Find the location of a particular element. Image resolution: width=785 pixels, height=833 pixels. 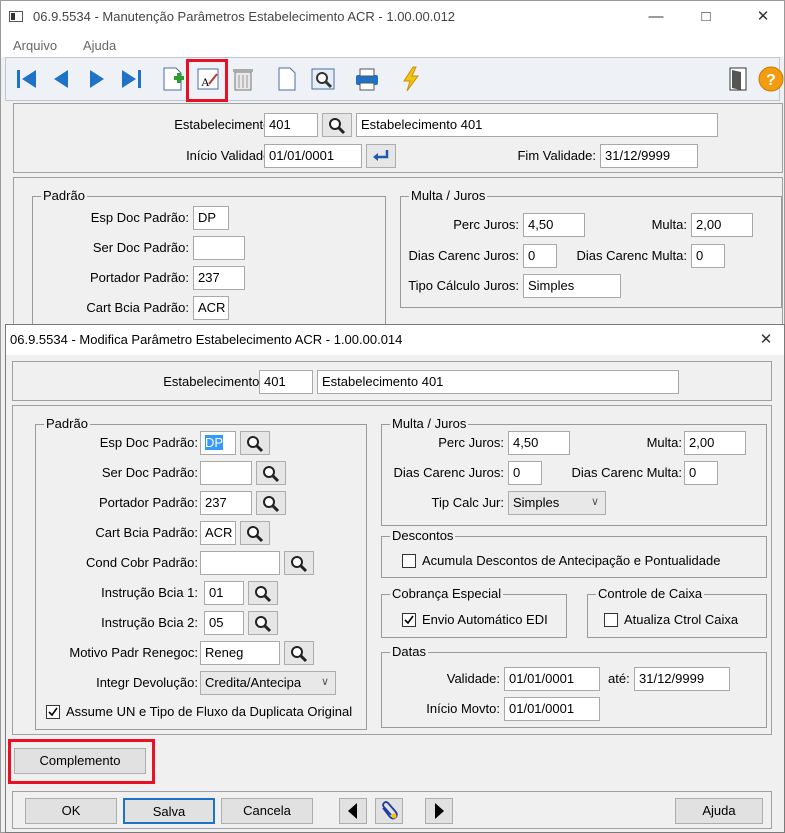

ajuda-button: Ajuda is located at coordinates (719, 811).